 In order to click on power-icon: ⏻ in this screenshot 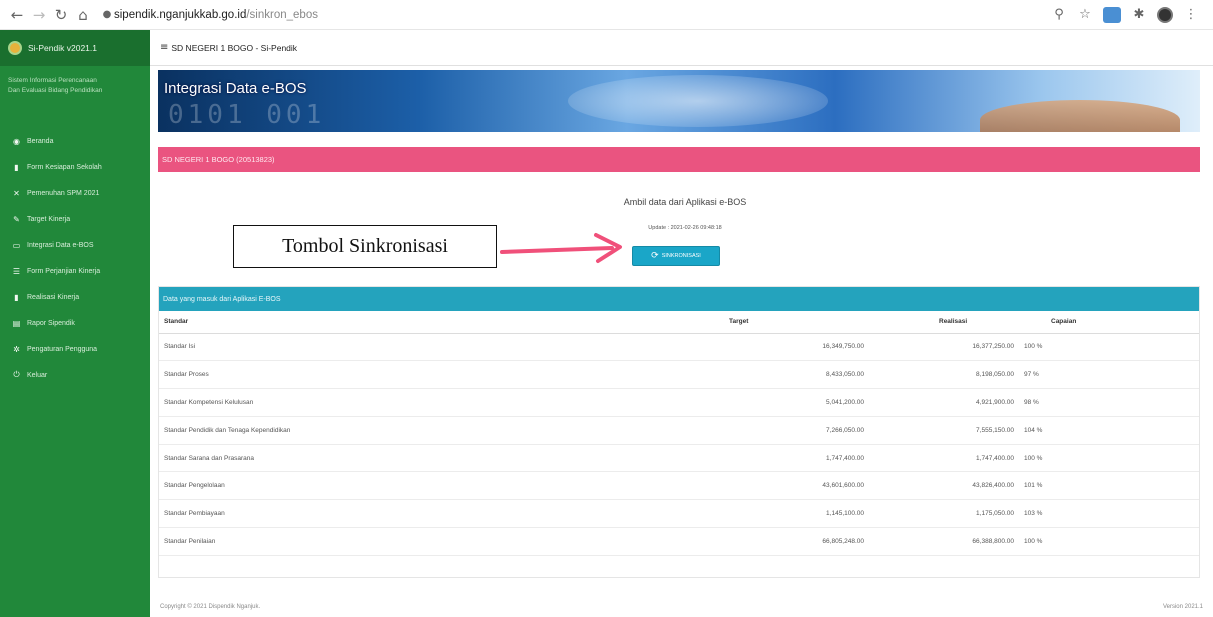, I will do `click(16, 374)`.